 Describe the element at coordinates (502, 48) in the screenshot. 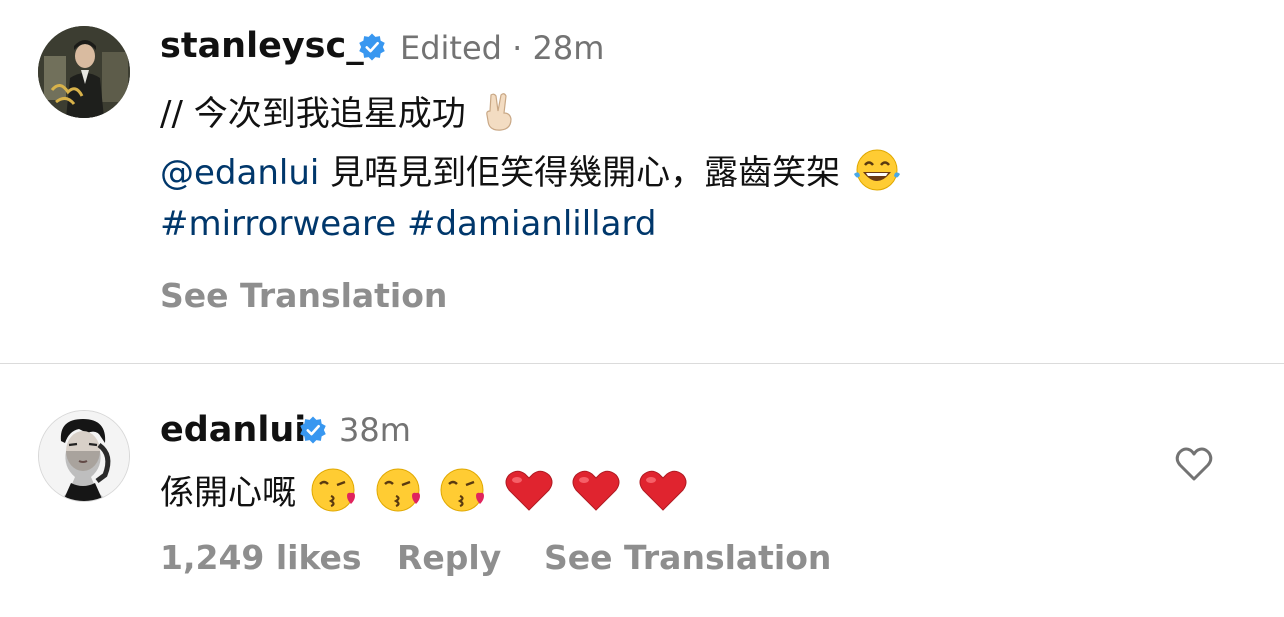

I see `post-meta: Edited · 28m` at that location.